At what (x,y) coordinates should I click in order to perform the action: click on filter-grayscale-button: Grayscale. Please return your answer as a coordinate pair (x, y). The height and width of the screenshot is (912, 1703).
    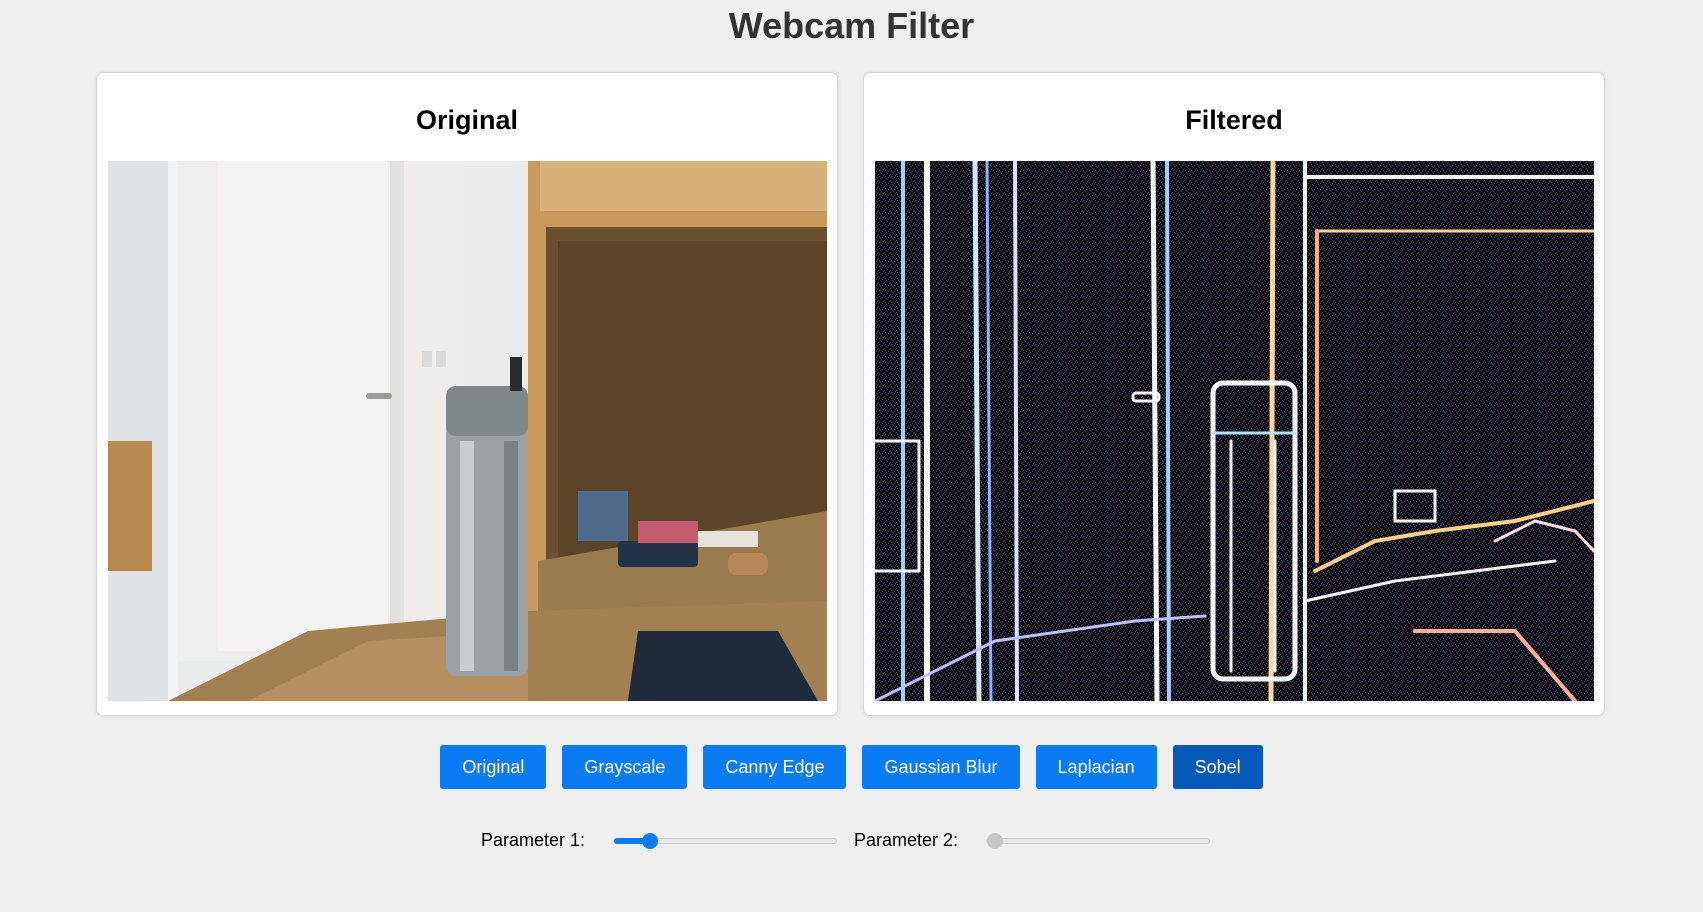
    Looking at the image, I should click on (625, 767).